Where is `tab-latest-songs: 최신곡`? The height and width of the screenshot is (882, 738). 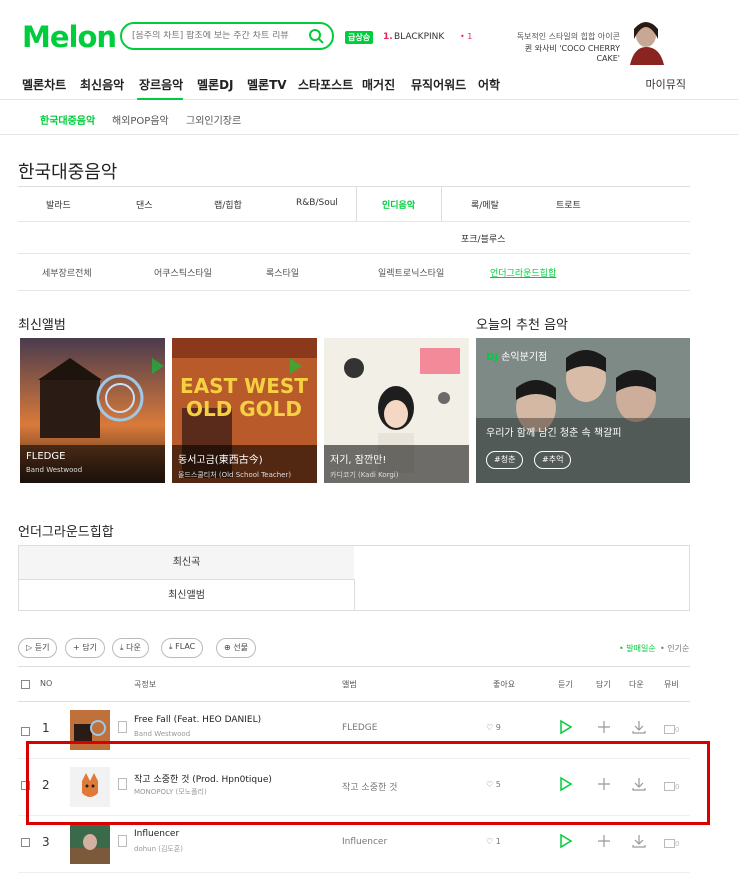
tab-latest-songs: 최신곡 is located at coordinates (186, 562).